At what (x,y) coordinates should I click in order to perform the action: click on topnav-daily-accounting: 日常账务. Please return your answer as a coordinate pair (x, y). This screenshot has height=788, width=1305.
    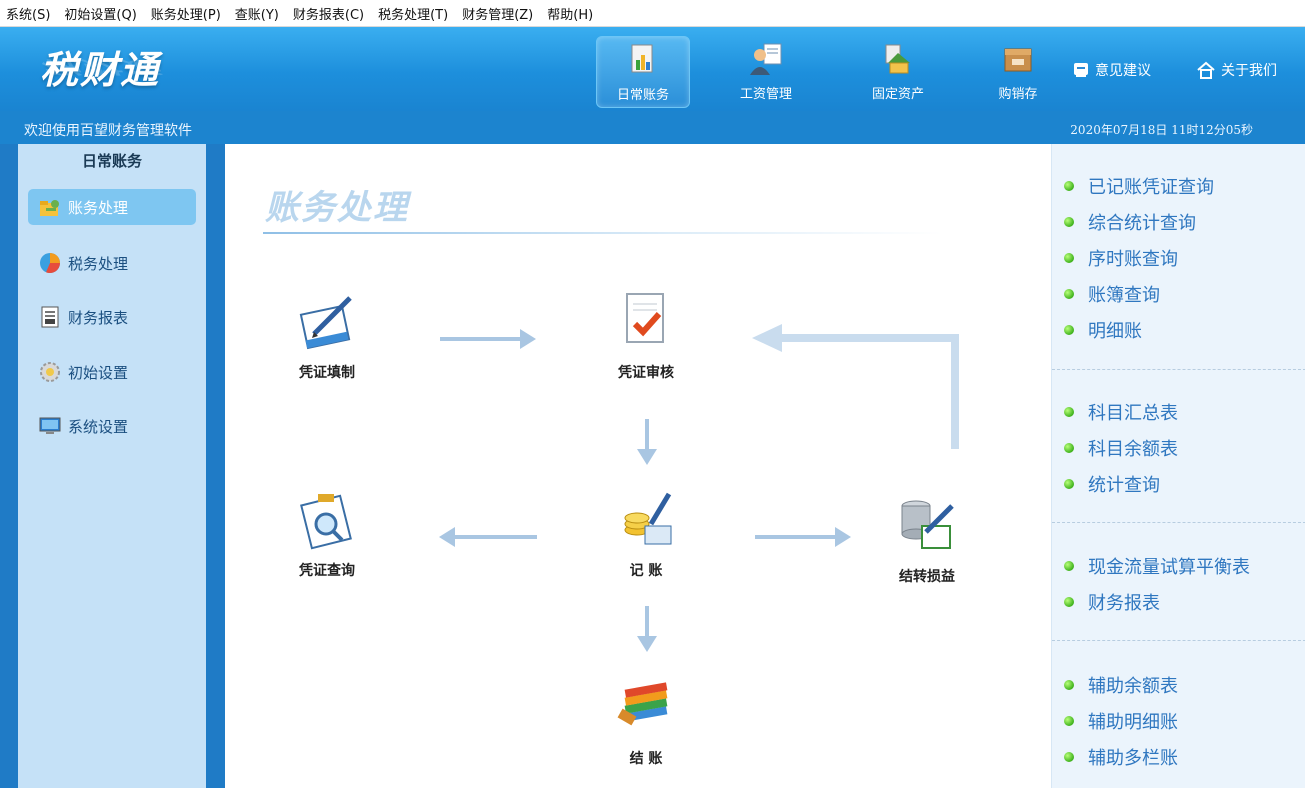
    Looking at the image, I should click on (643, 72).